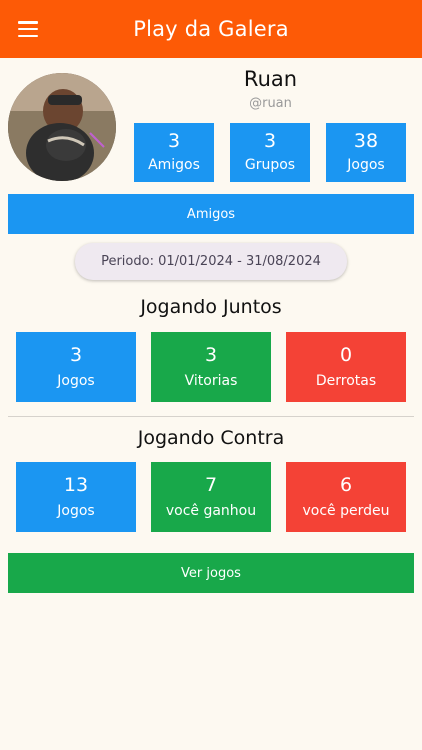  Describe the element at coordinates (76, 367) in the screenshot. I see `card-together-games: 3 Jogos` at that location.